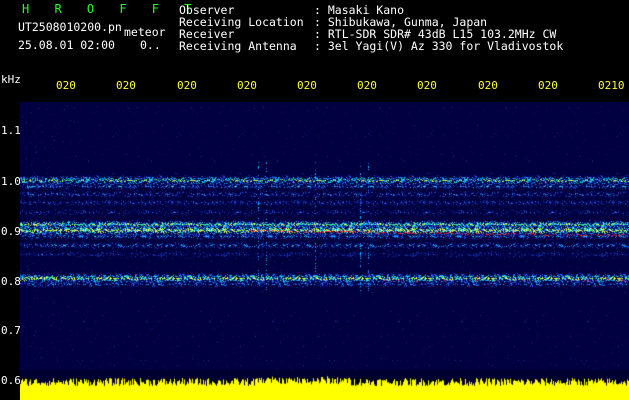  What do you see at coordinates (238, 46) in the screenshot?
I see `antenna-label: Receiving Antenna` at bounding box center [238, 46].